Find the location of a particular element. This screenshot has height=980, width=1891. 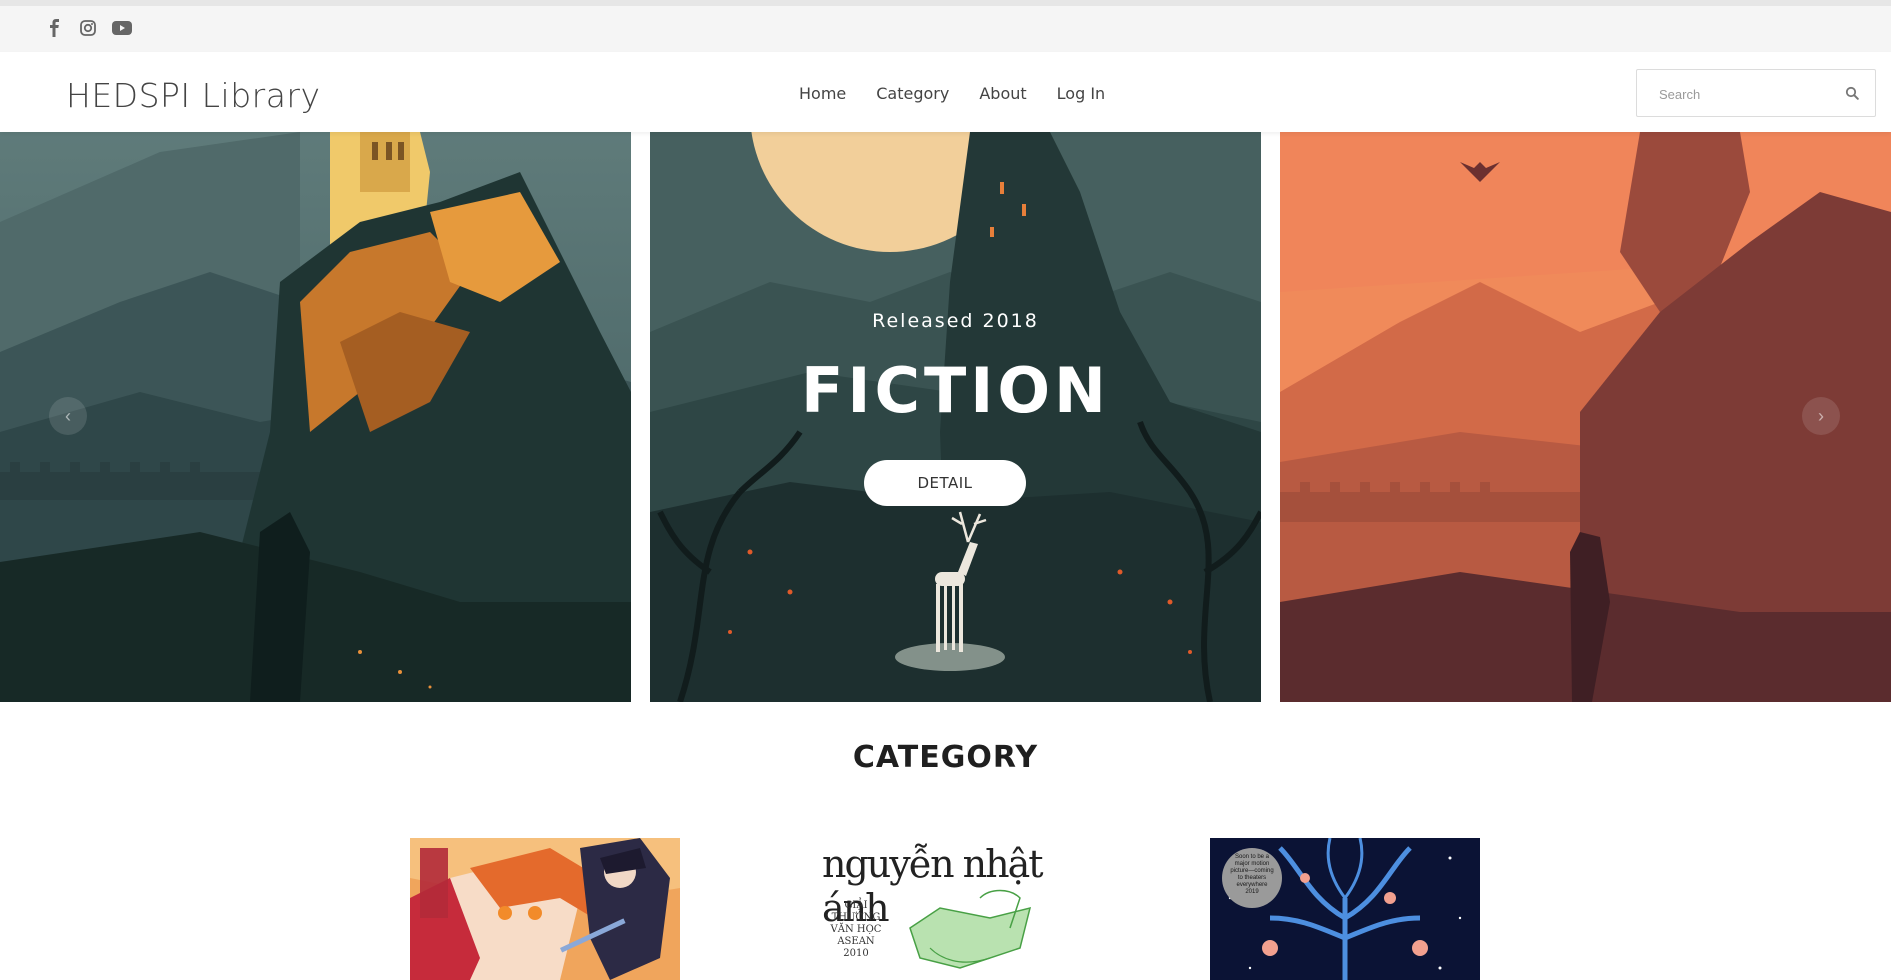

slide-subtitle: Released 2018 is located at coordinates (955, 321).